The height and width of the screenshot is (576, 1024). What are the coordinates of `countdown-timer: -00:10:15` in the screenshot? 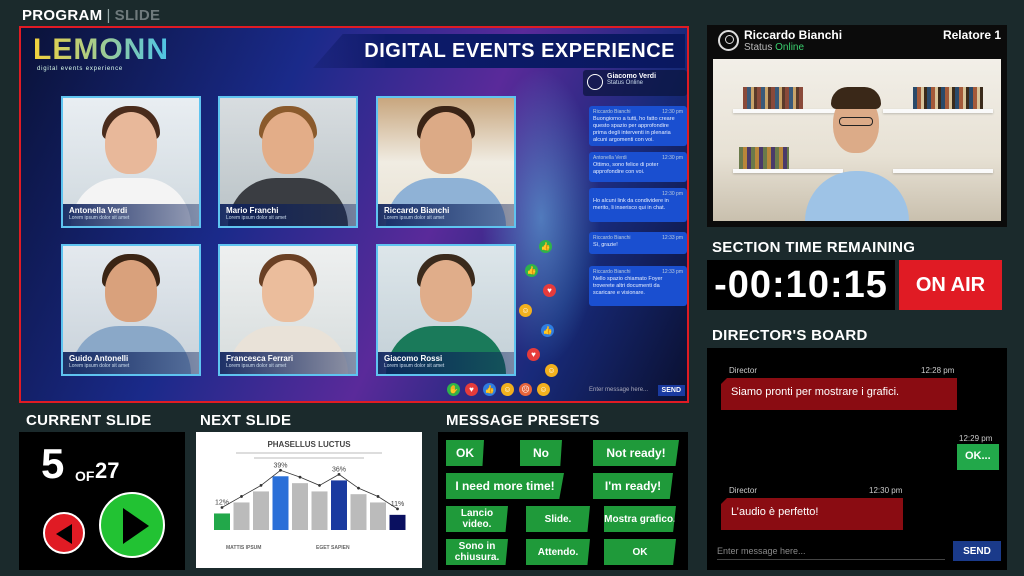 It's located at (801, 285).